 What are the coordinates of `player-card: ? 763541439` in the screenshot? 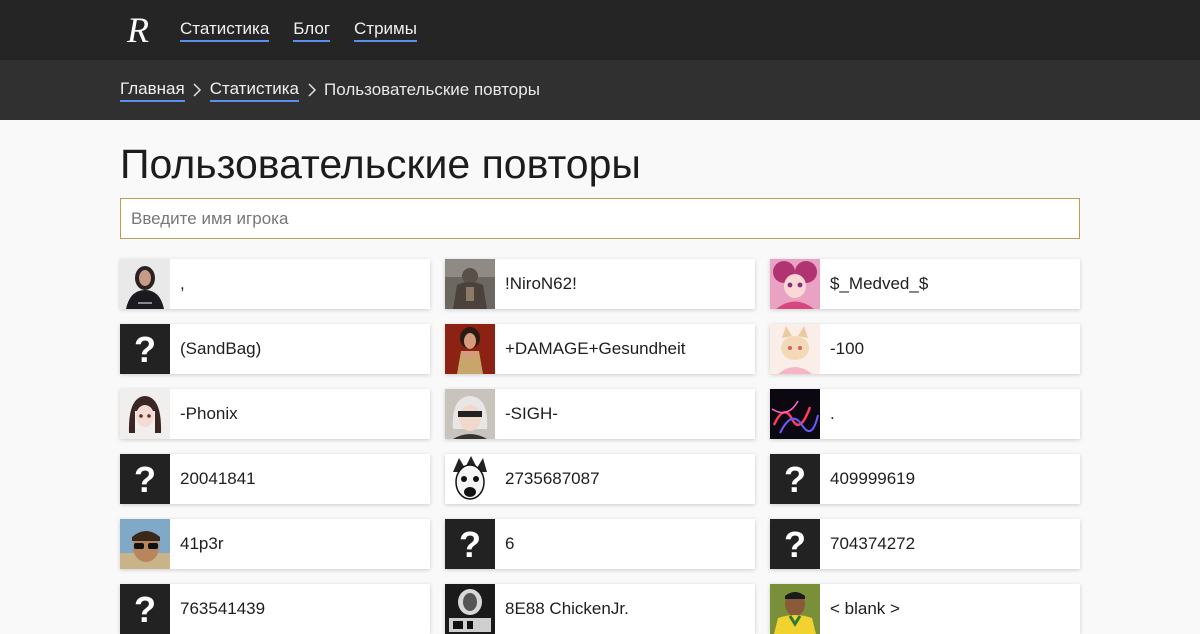 It's located at (275, 609).